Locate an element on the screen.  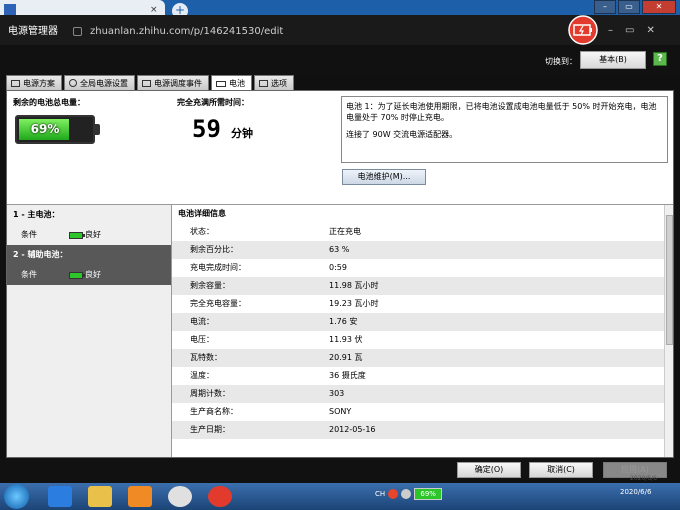
detail-key: 电压： is located at coordinates (202, 339).